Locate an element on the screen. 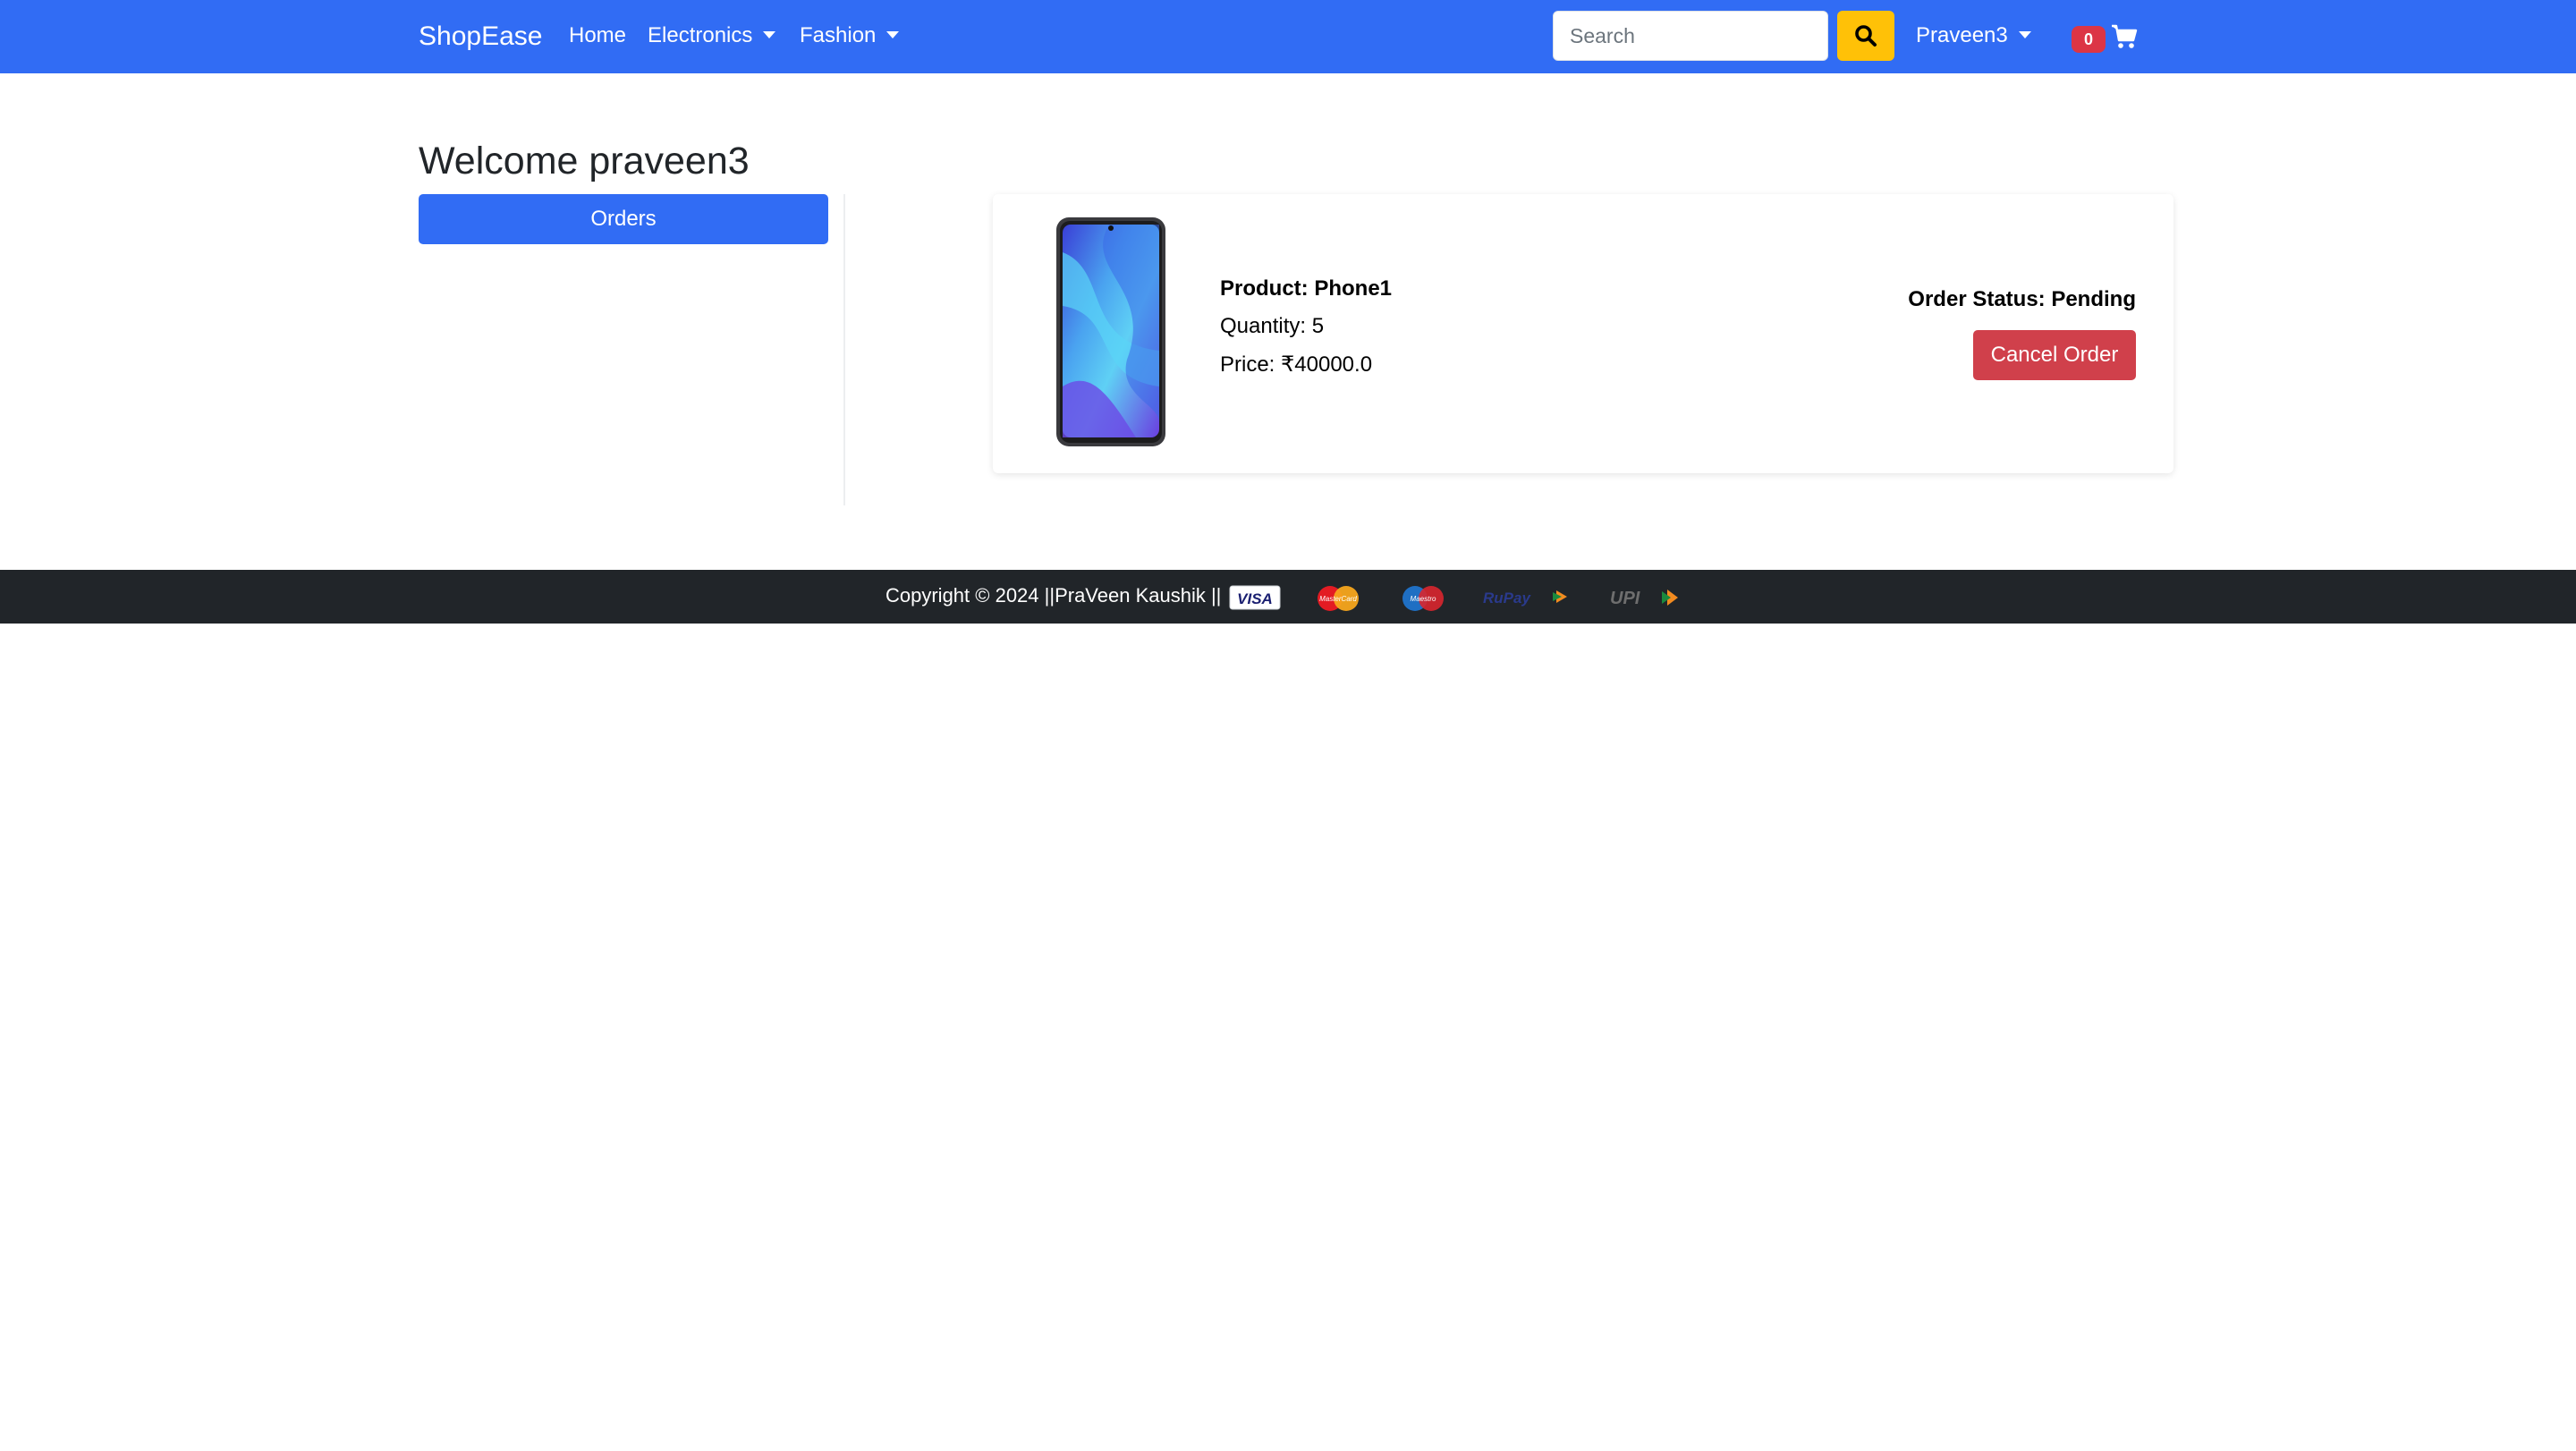 Image resolution: width=2576 pixels, height=1451 pixels. maestro-logo: Maestro is located at coordinates (1423, 598).